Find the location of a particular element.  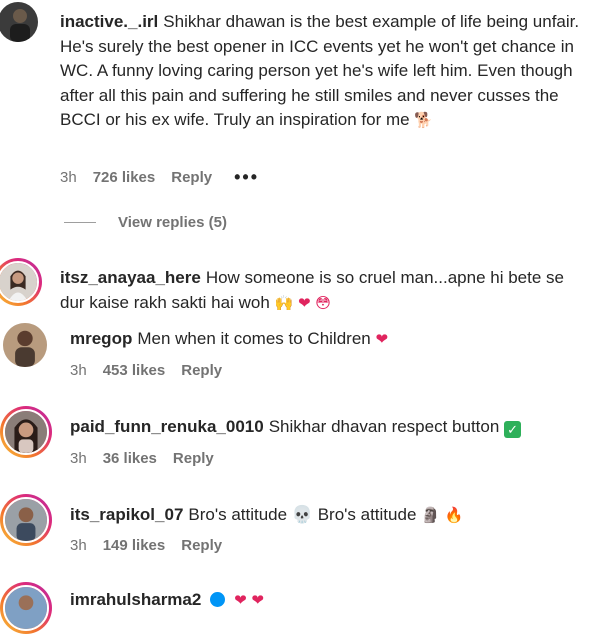

reaction-emojis-icon: 🙌 ❤ 😳 is located at coordinates (302, 302).